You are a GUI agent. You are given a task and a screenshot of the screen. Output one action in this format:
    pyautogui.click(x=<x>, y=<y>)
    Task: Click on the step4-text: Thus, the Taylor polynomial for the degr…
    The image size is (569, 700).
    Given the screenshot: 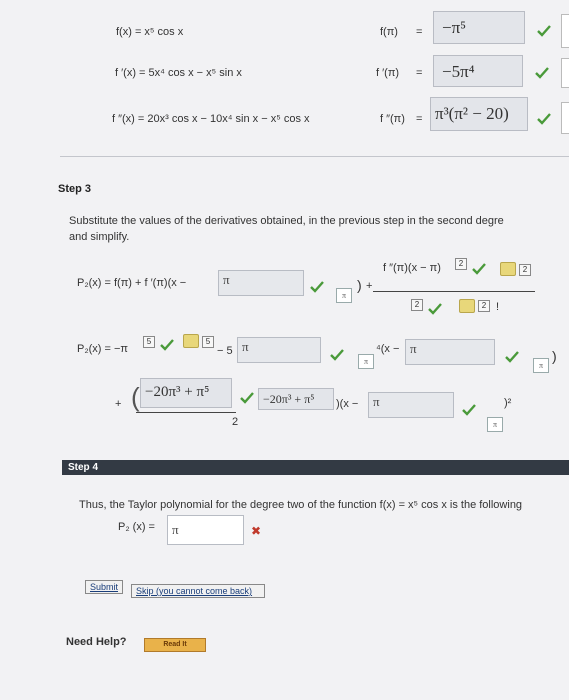 What is the action you would take?
    pyautogui.click(x=301, y=505)
    